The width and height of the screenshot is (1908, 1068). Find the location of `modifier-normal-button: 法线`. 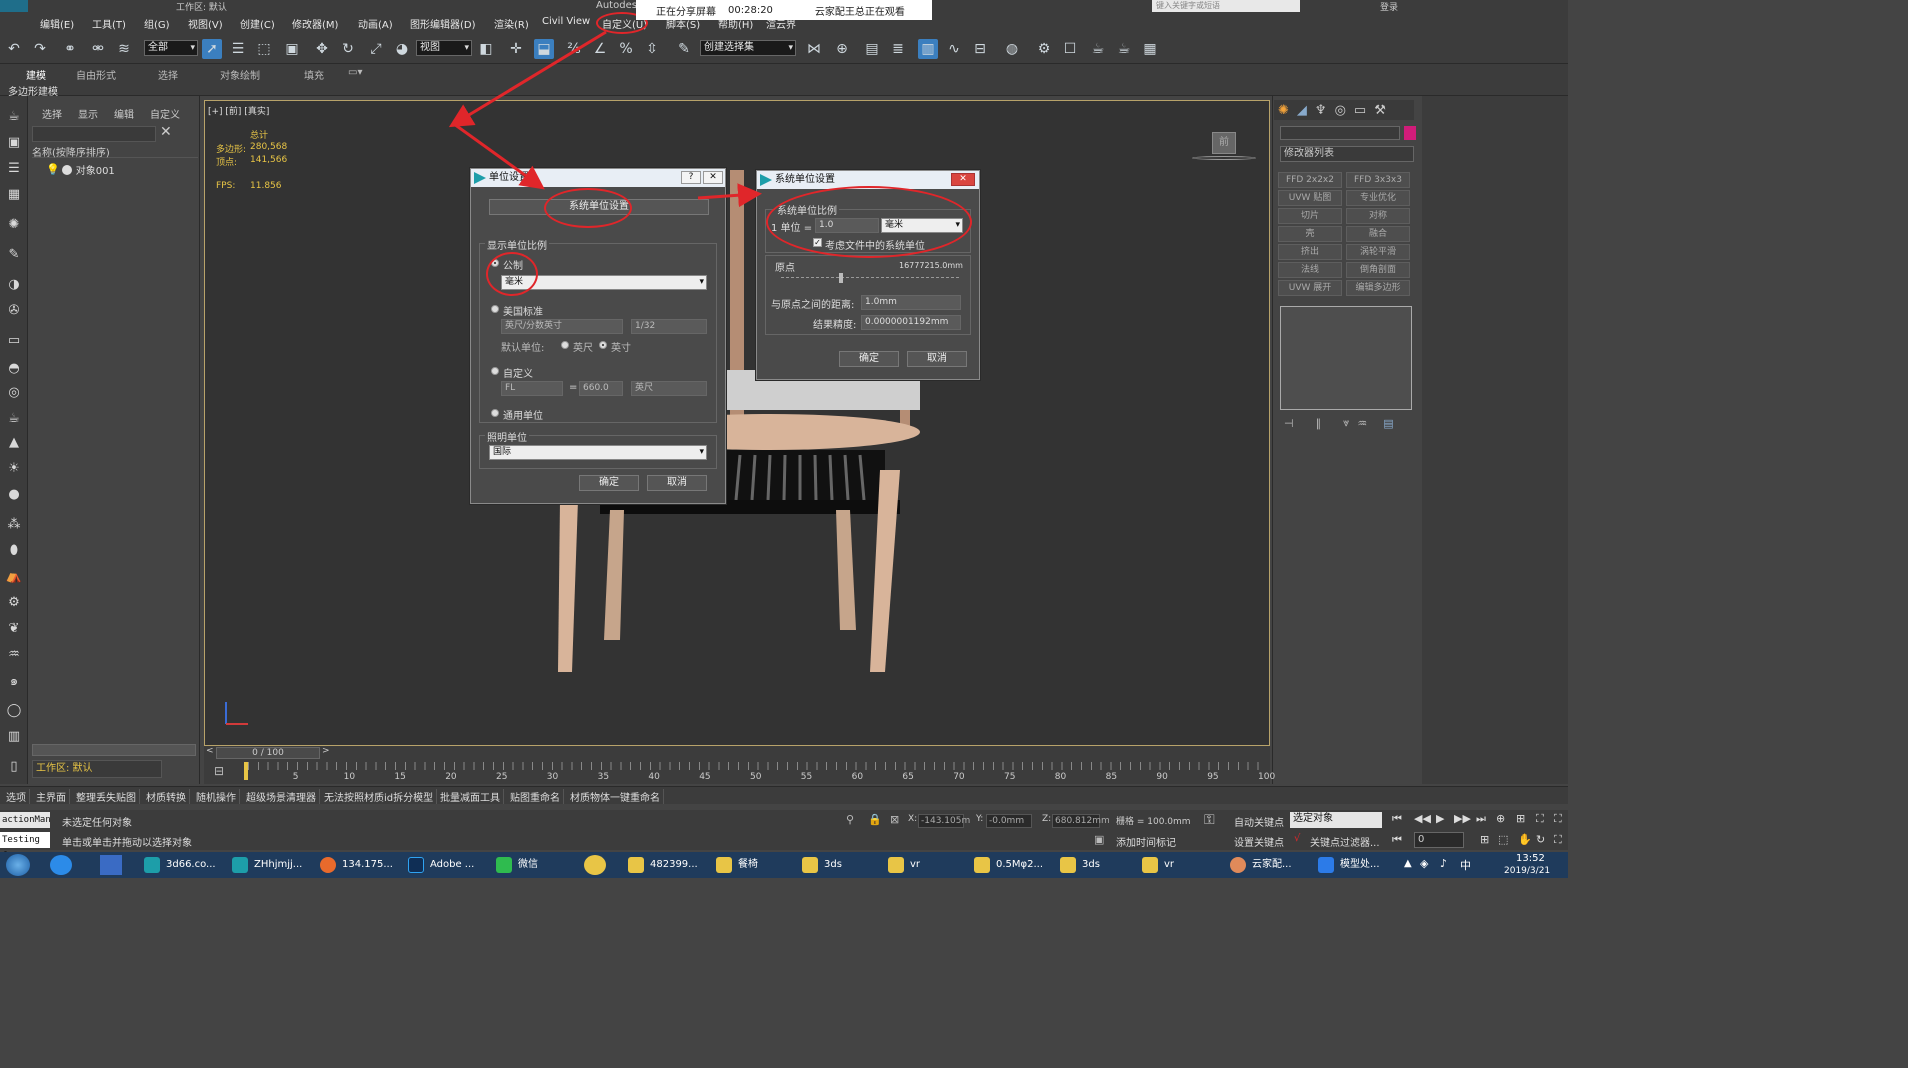

modifier-normal-button: 法线 is located at coordinates (1310, 270).